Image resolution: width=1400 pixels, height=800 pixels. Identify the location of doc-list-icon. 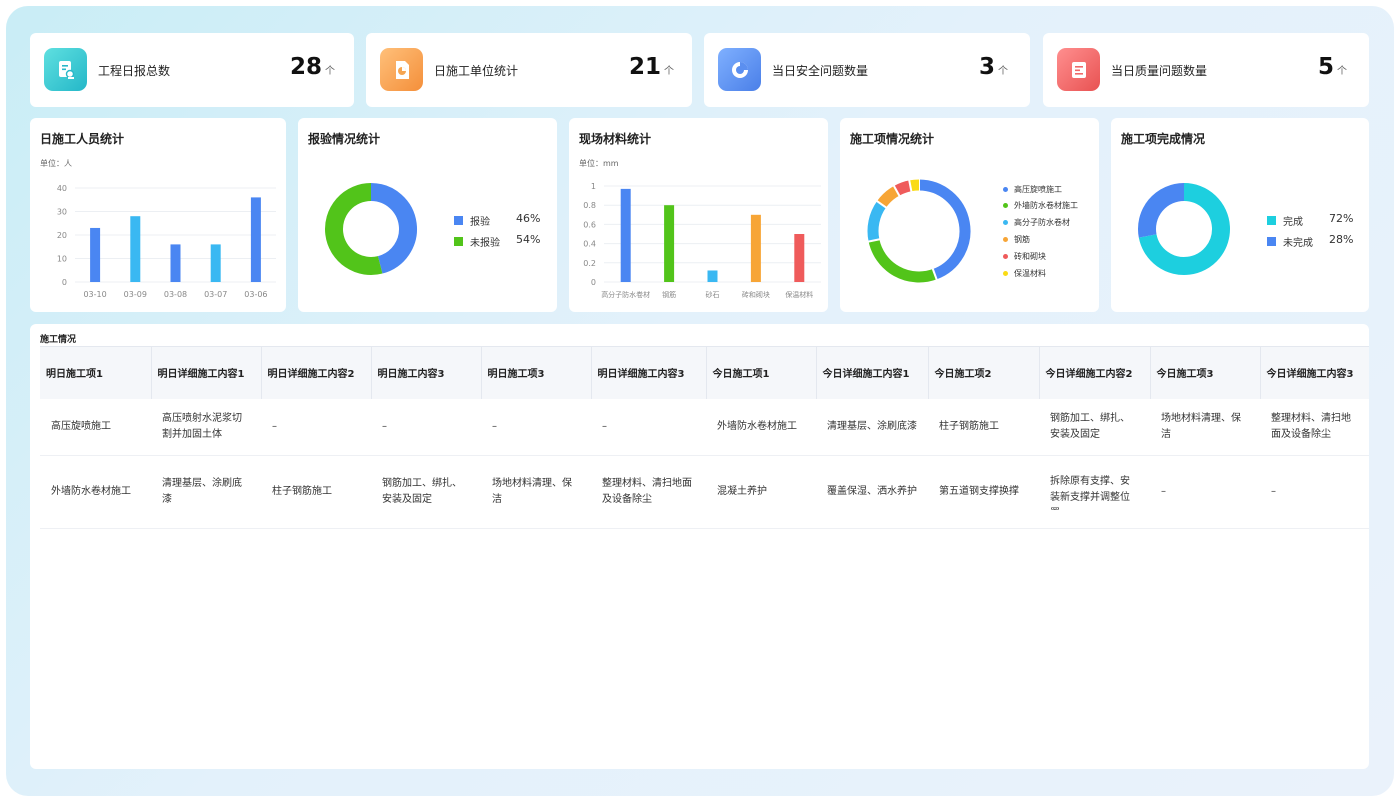
(1078, 69).